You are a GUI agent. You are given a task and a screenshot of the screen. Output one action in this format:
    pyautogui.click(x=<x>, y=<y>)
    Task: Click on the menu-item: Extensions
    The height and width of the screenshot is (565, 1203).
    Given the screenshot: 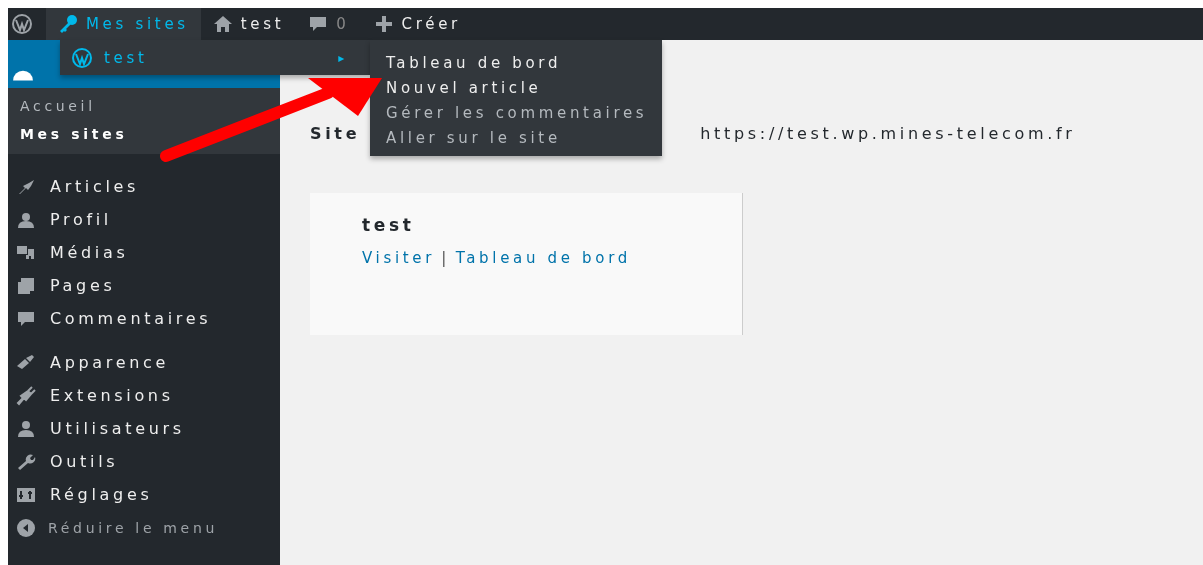 What is the action you would take?
    pyautogui.click(x=144, y=395)
    